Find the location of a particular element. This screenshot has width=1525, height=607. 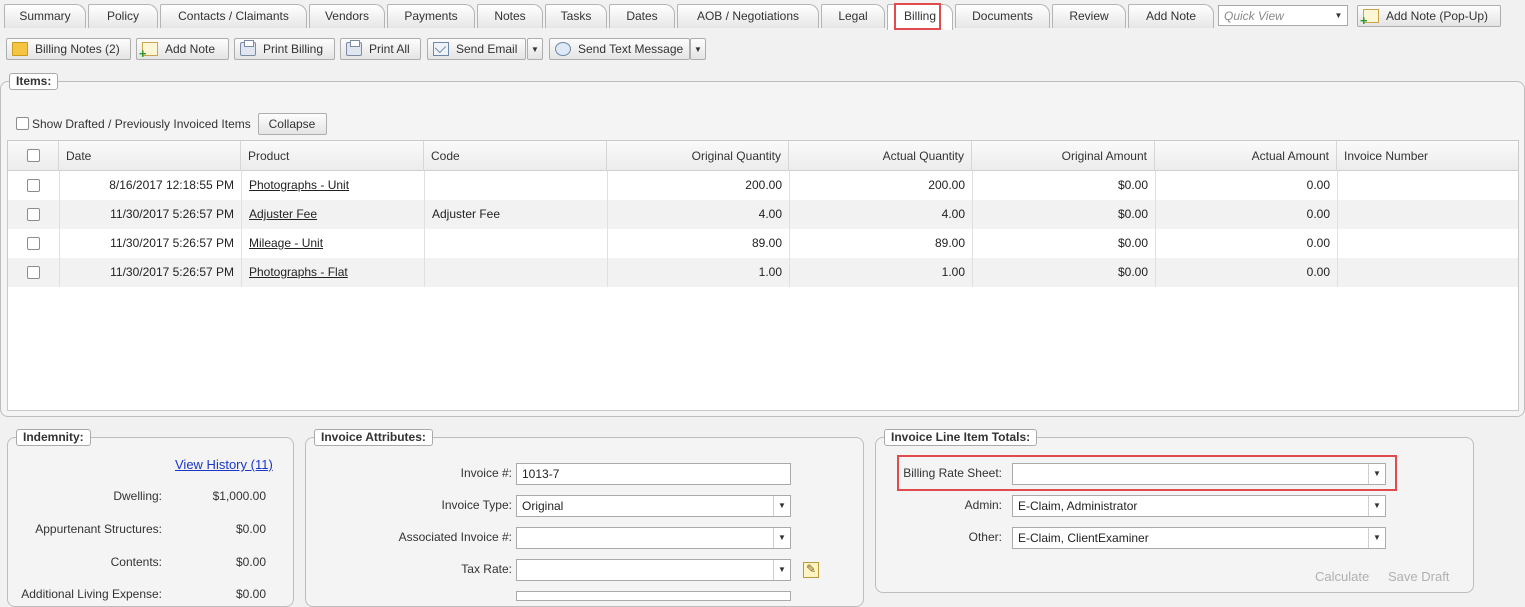

quick-view-placeholder: Quick View is located at coordinates (1254, 16).